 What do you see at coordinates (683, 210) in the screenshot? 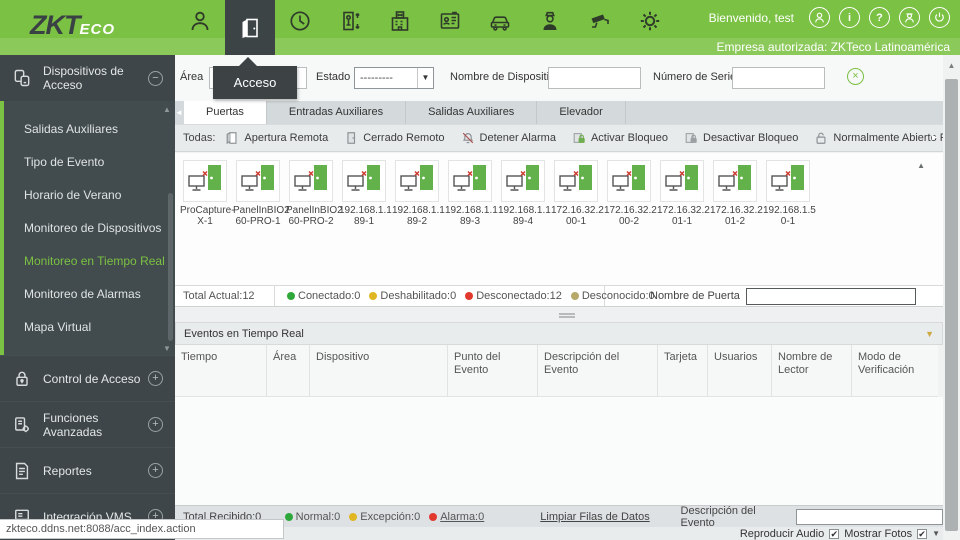
I see `device-name-line1: 172.16.32.2` at bounding box center [683, 210].